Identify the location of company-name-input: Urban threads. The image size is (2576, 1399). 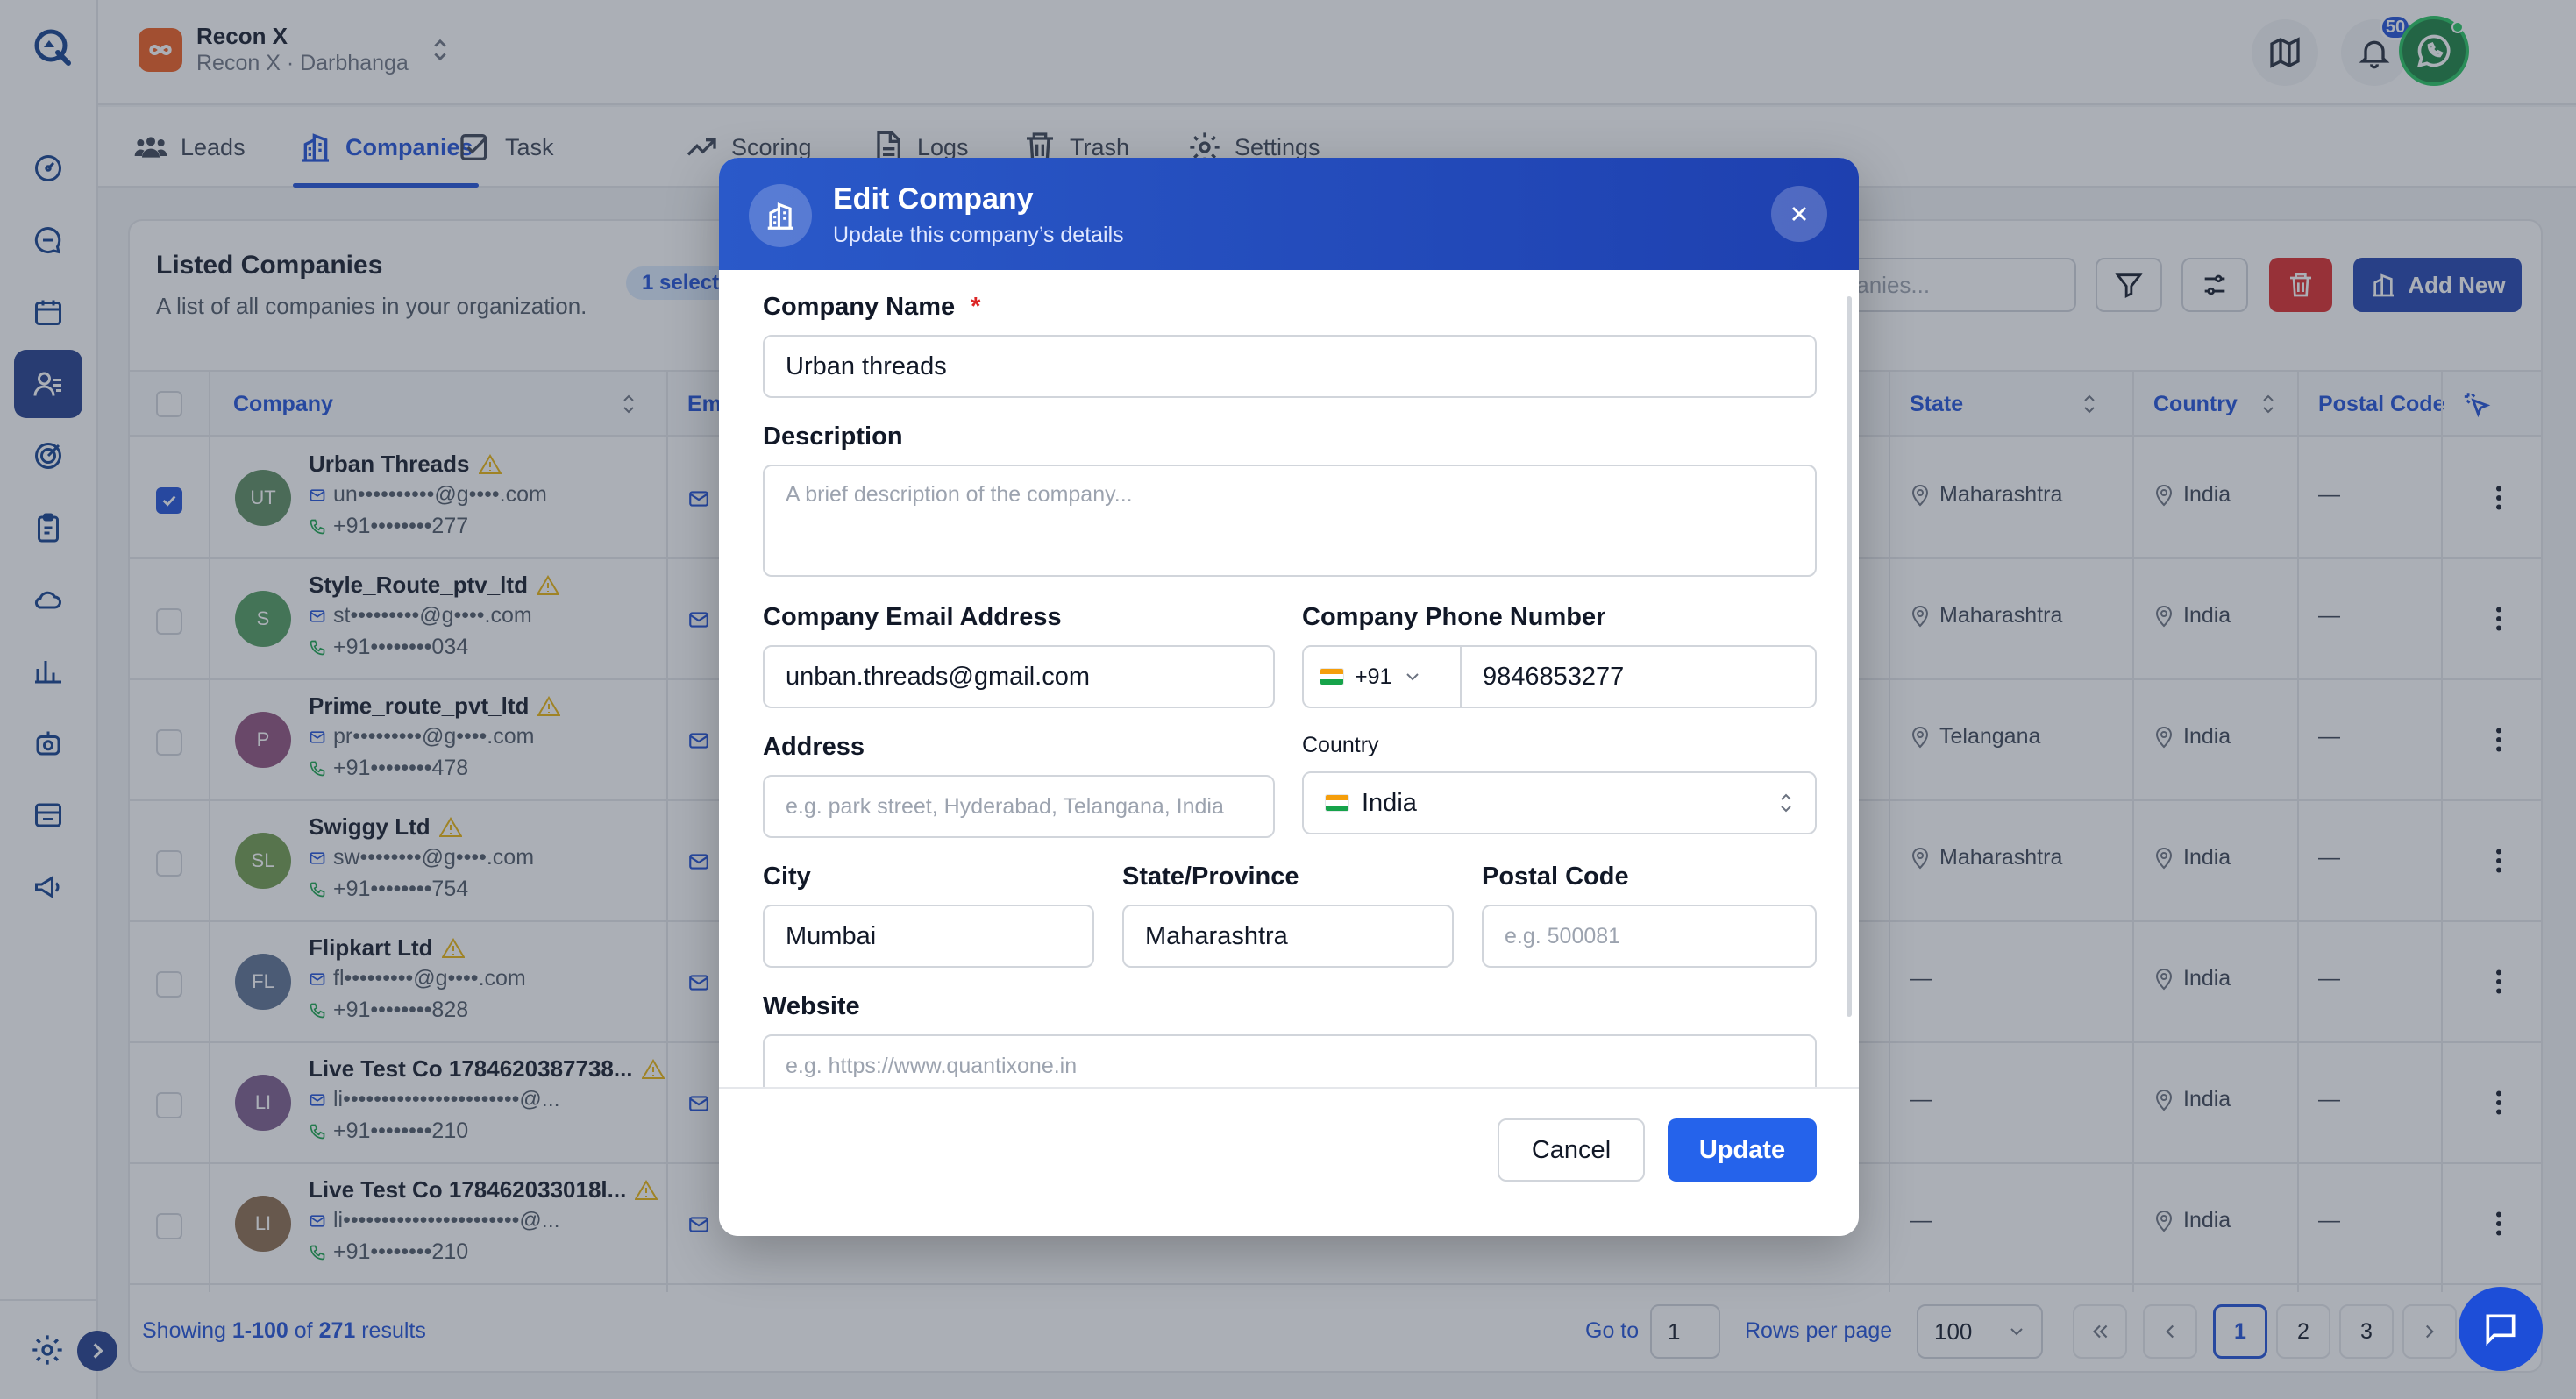
(1290, 366).